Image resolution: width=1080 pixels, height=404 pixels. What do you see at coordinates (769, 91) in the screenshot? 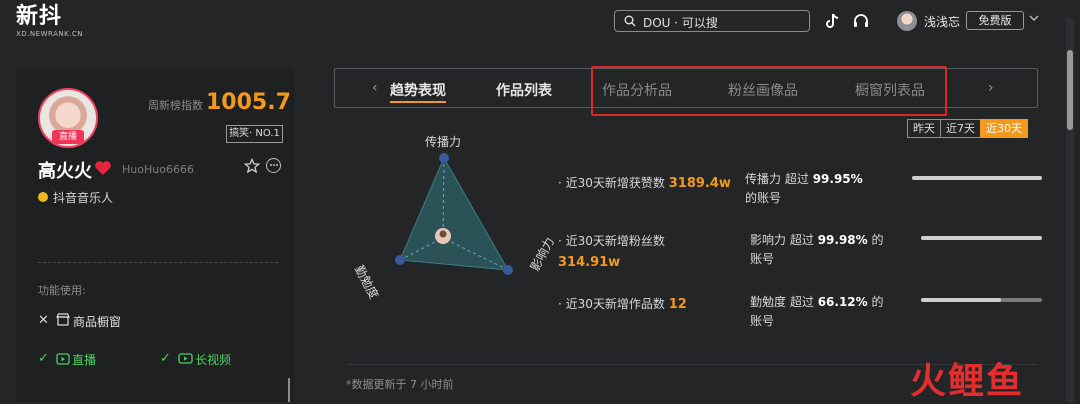
I see `highlight-box` at bounding box center [769, 91].